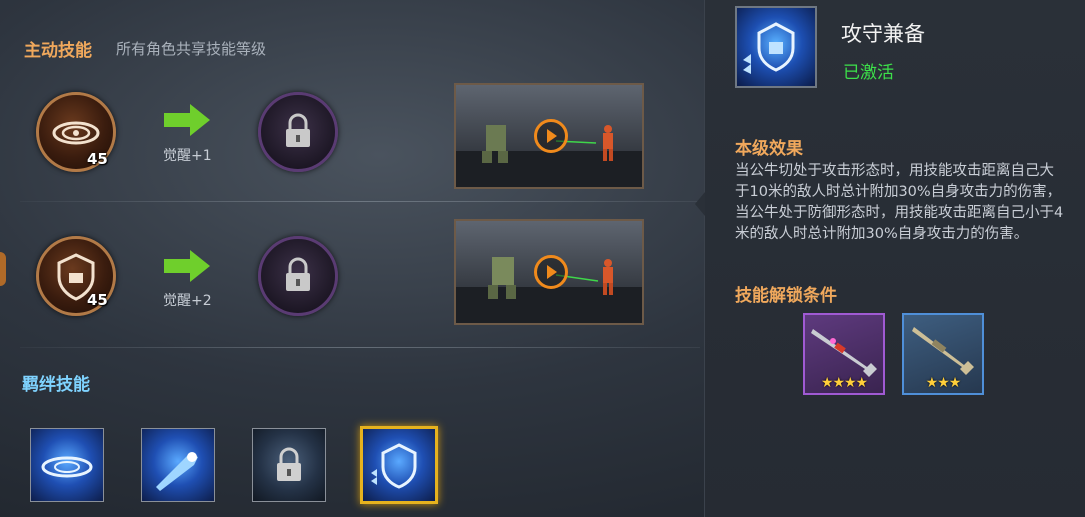 This screenshot has height=517, width=1085. What do you see at coordinates (56, 385) in the screenshot?
I see `bond-skills-title: 羁绊技能` at bounding box center [56, 385].